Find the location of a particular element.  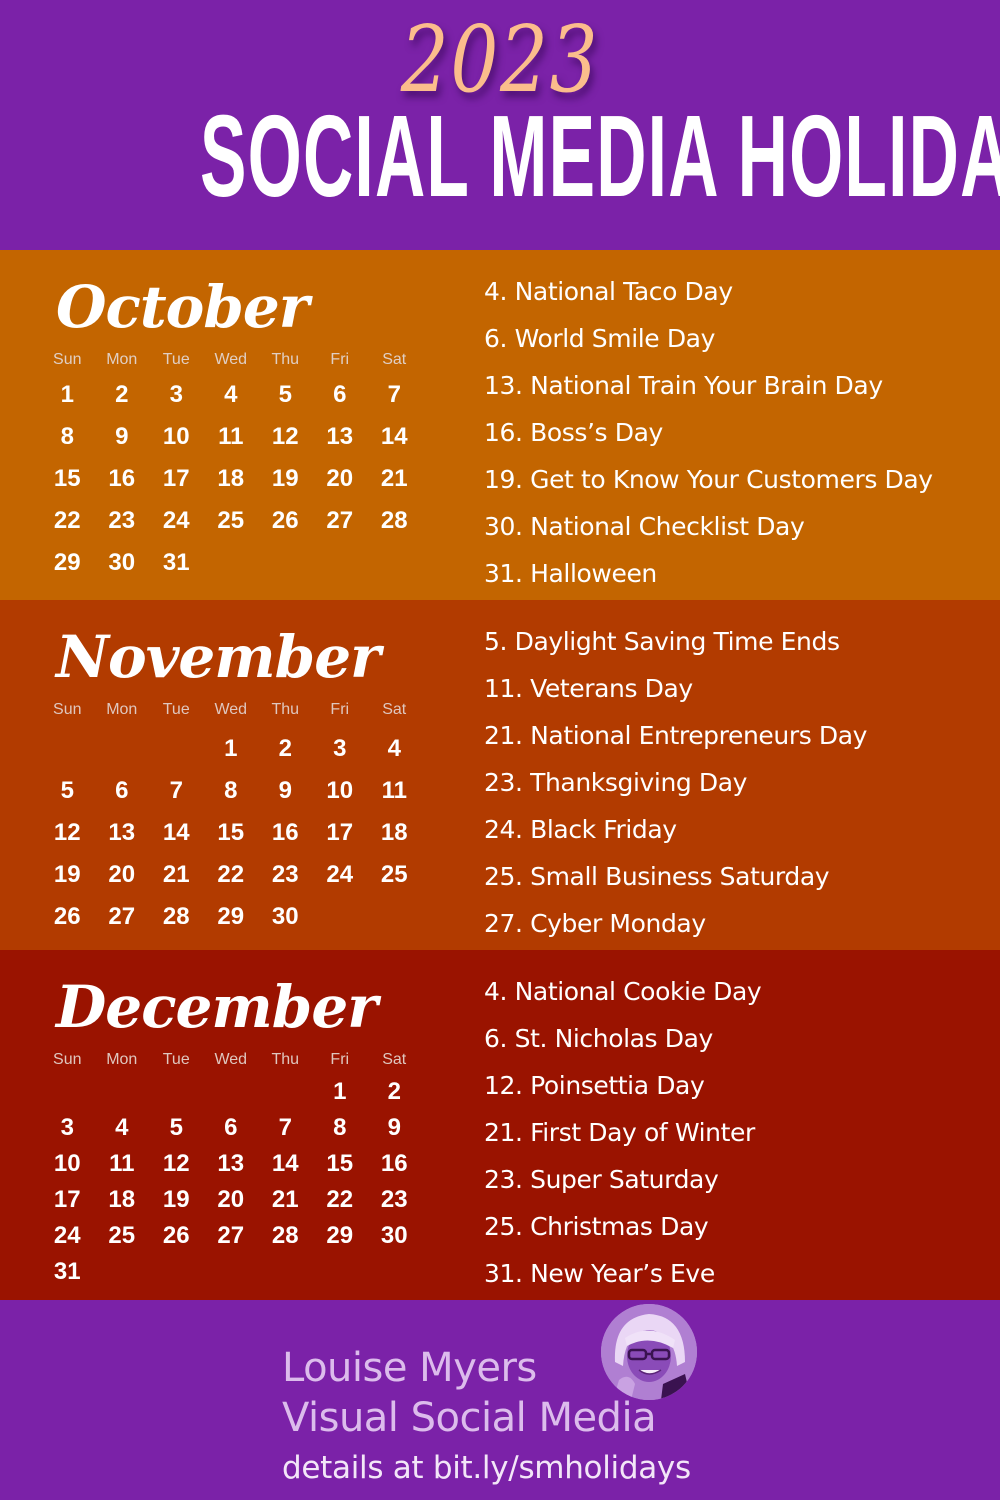

calendar-day: 1 is located at coordinates (67, 394).